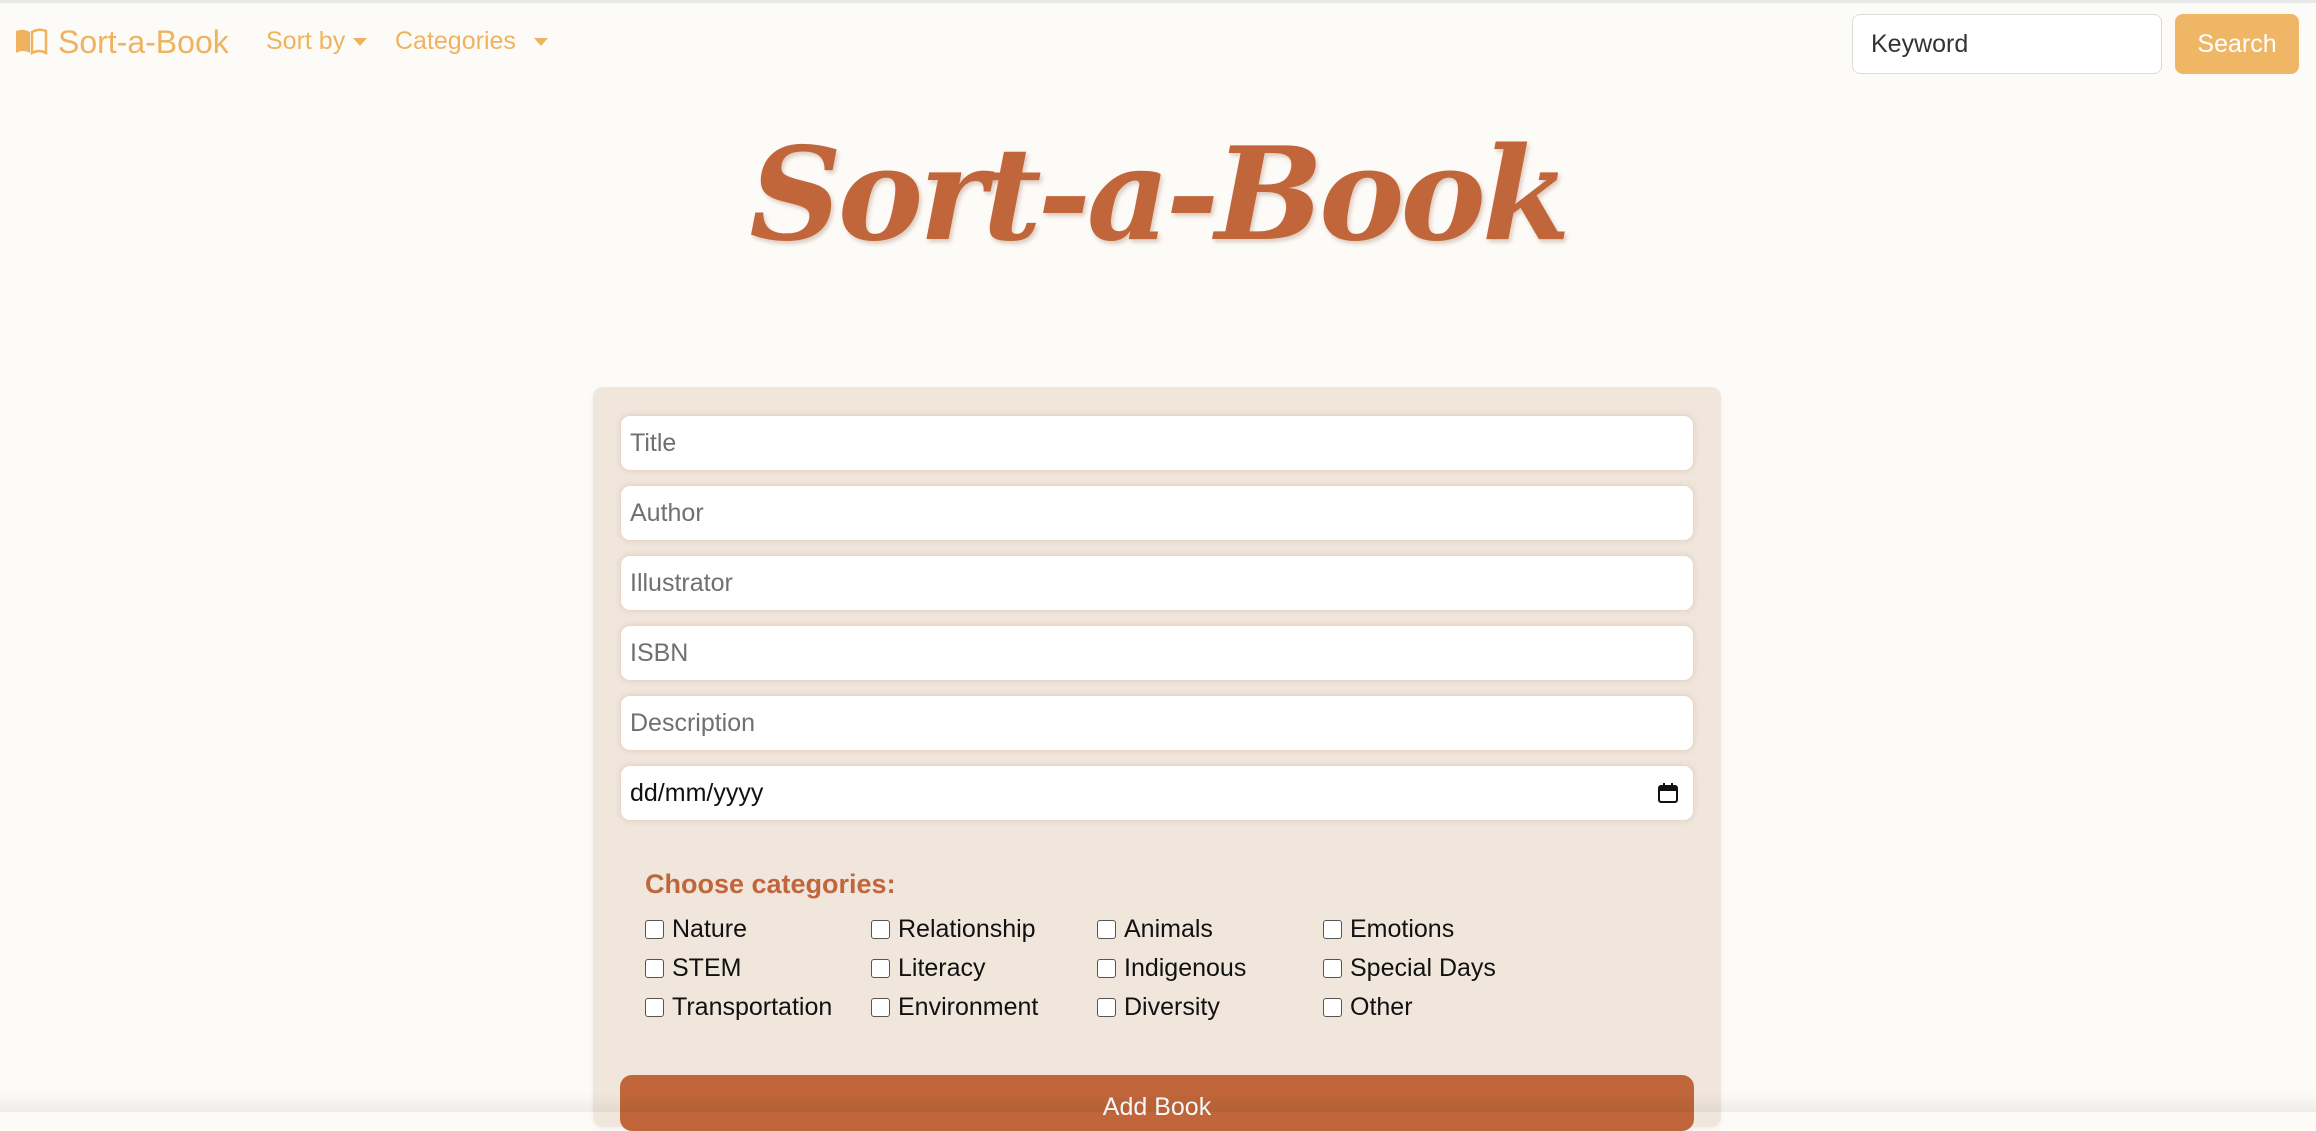 The image size is (2316, 1131). Describe the element at coordinates (455, 41) in the screenshot. I see `categories-label: Categories` at that location.